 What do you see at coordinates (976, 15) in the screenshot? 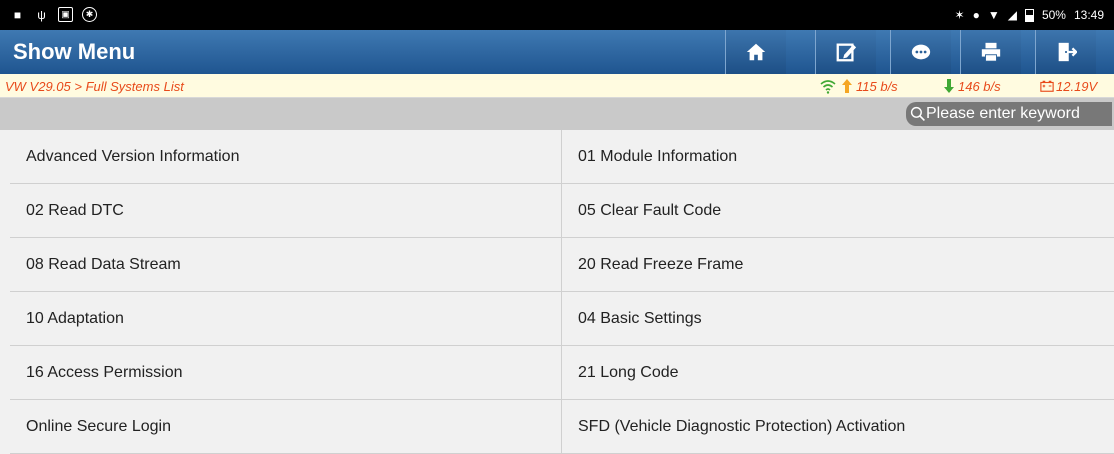
I see `dnd-icon: ●` at bounding box center [976, 15].